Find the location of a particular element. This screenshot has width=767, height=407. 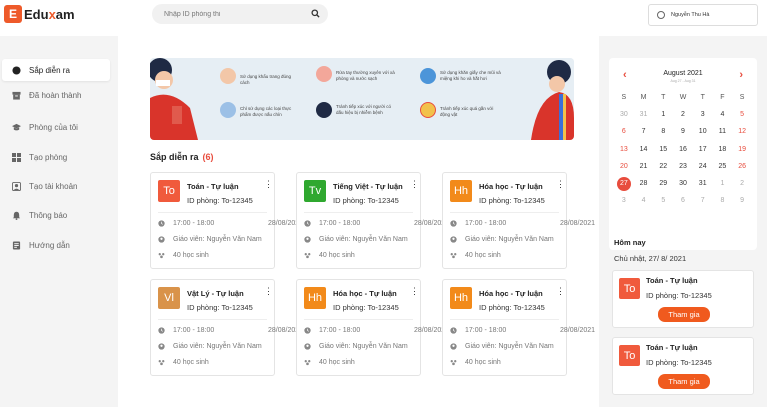

room-title: Toán - Tự luận is located at coordinates (213, 186).